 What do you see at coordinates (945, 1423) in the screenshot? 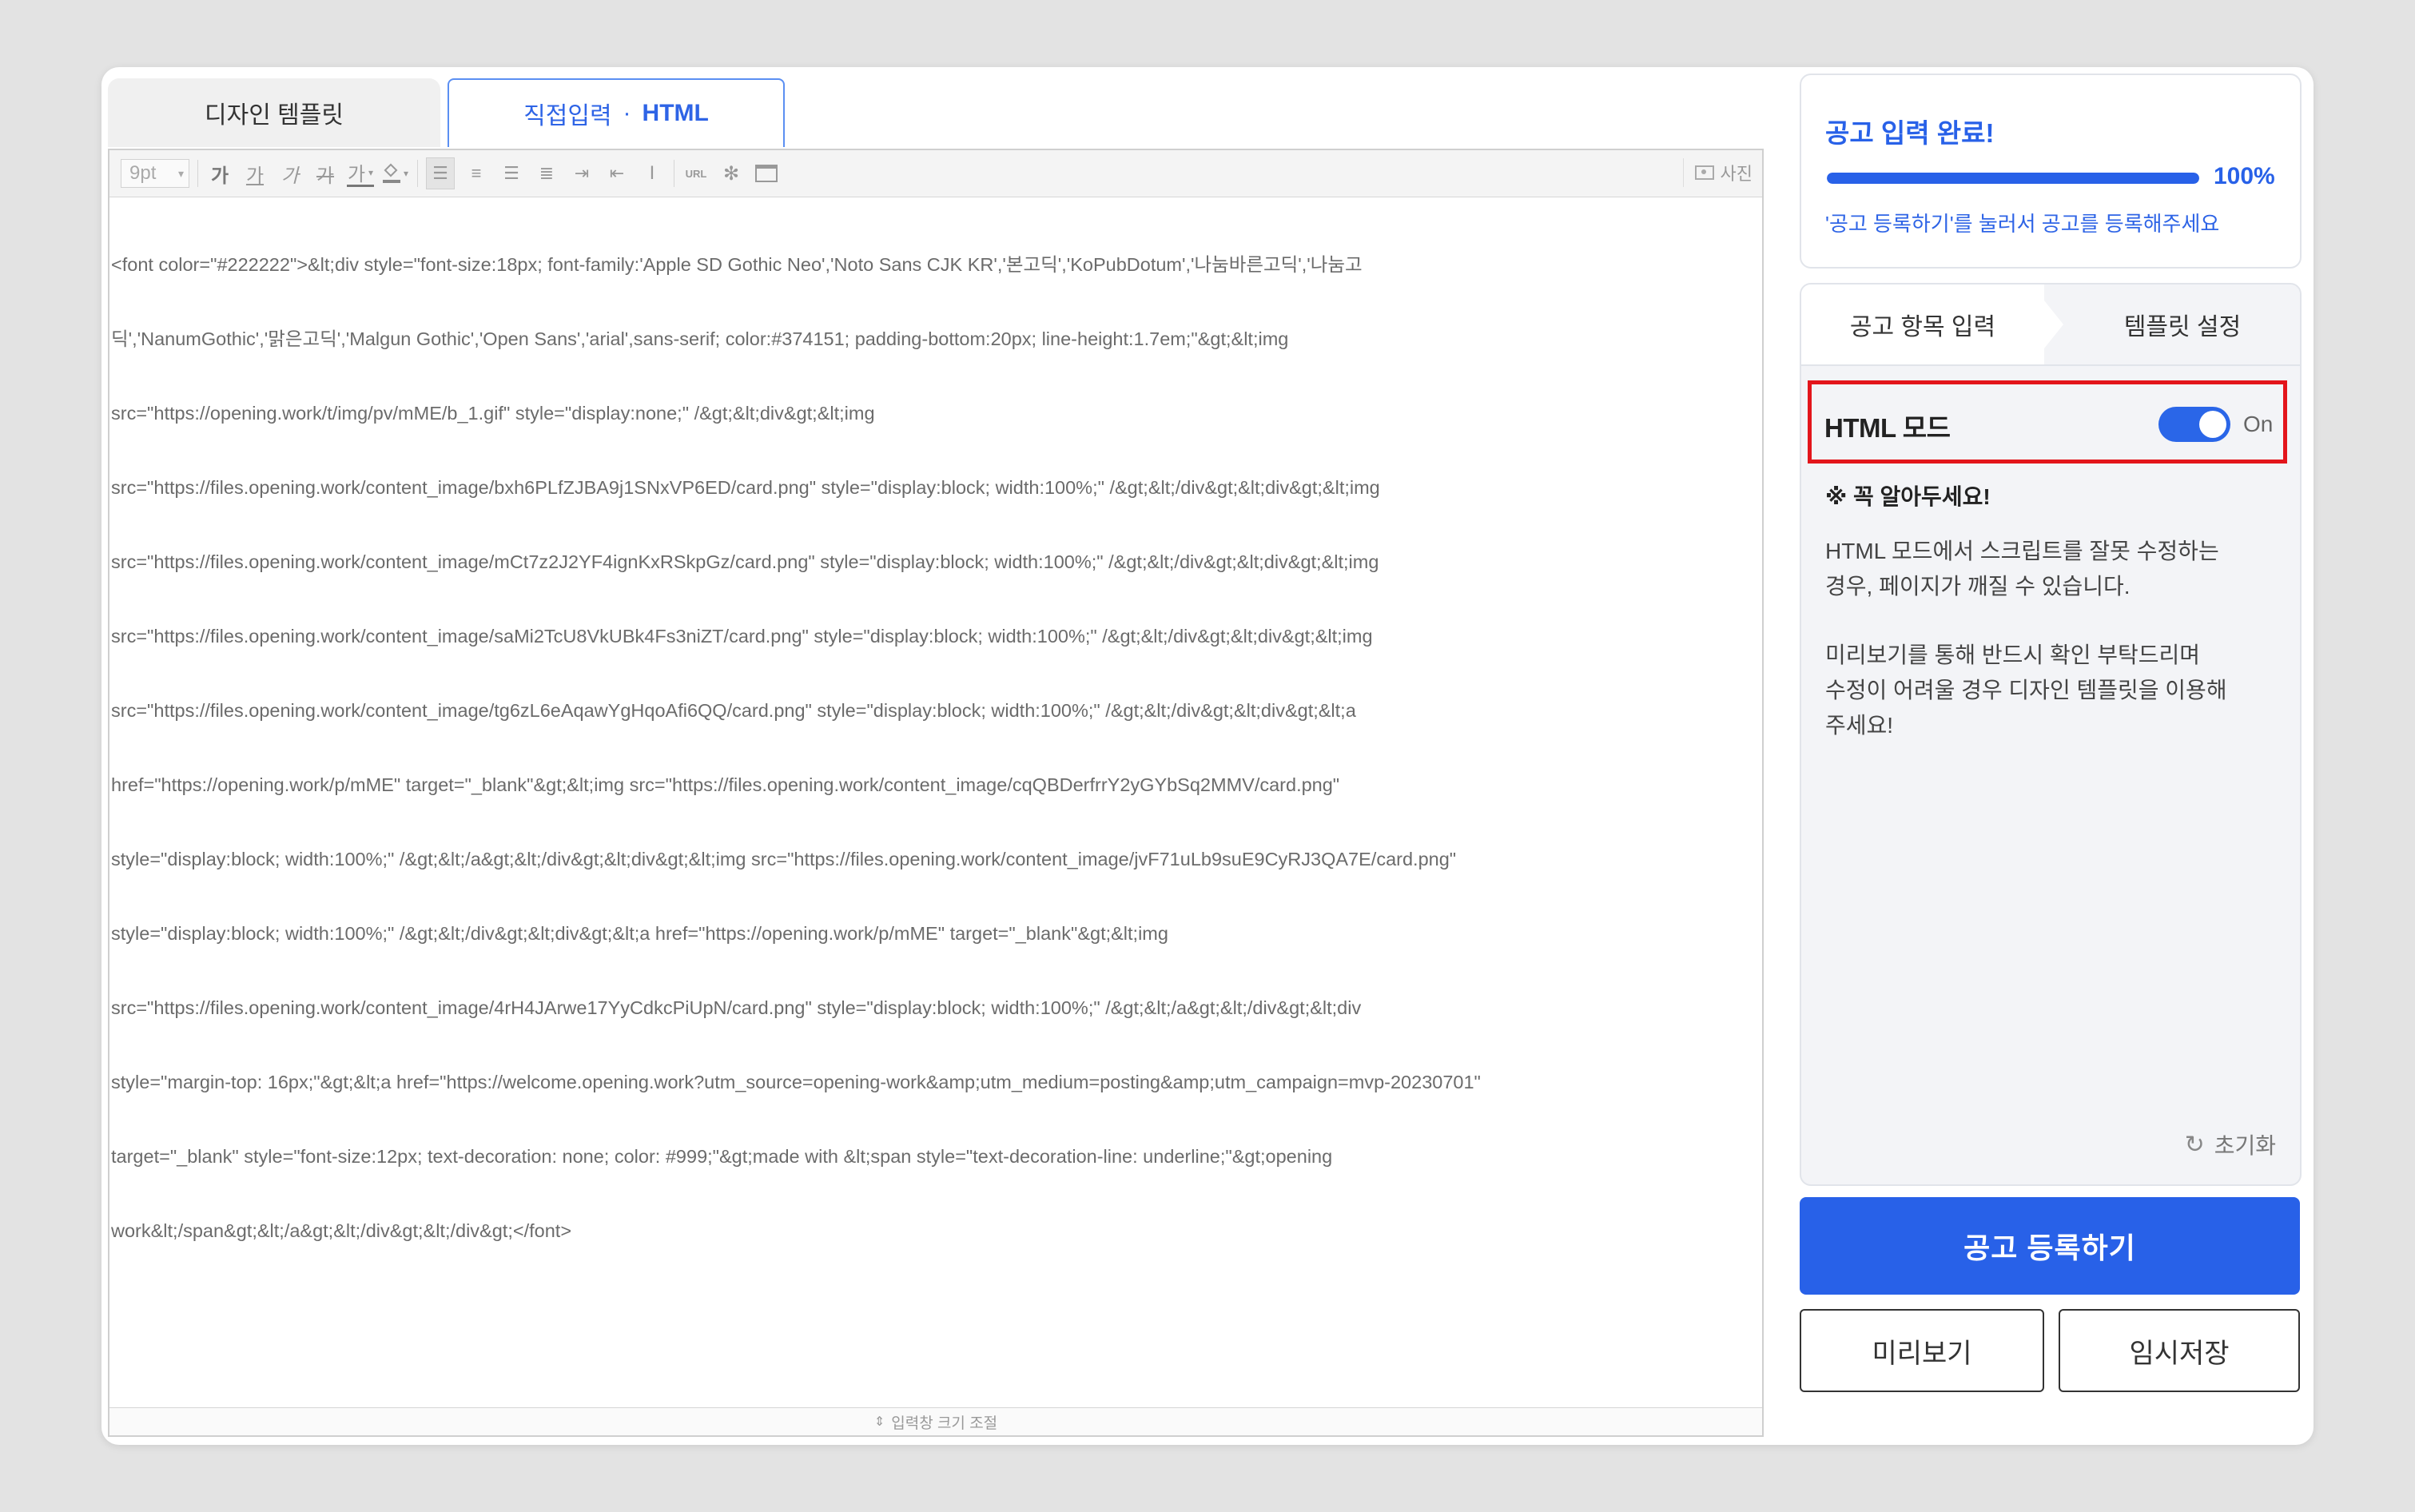
I see `resize-label: 입력창 크기 조절` at bounding box center [945, 1423].